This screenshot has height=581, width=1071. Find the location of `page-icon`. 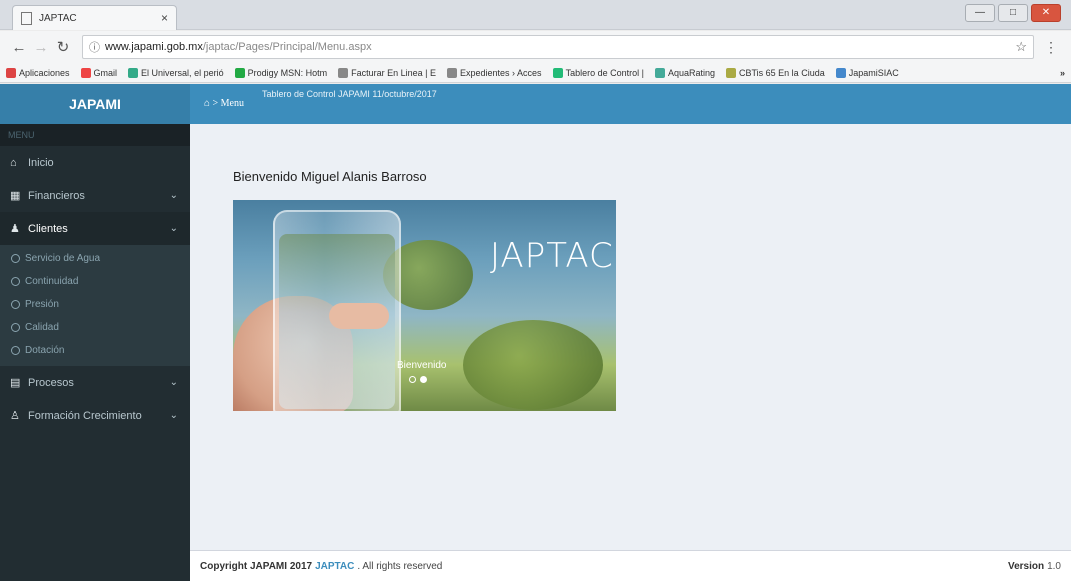

page-icon is located at coordinates (26, 18).